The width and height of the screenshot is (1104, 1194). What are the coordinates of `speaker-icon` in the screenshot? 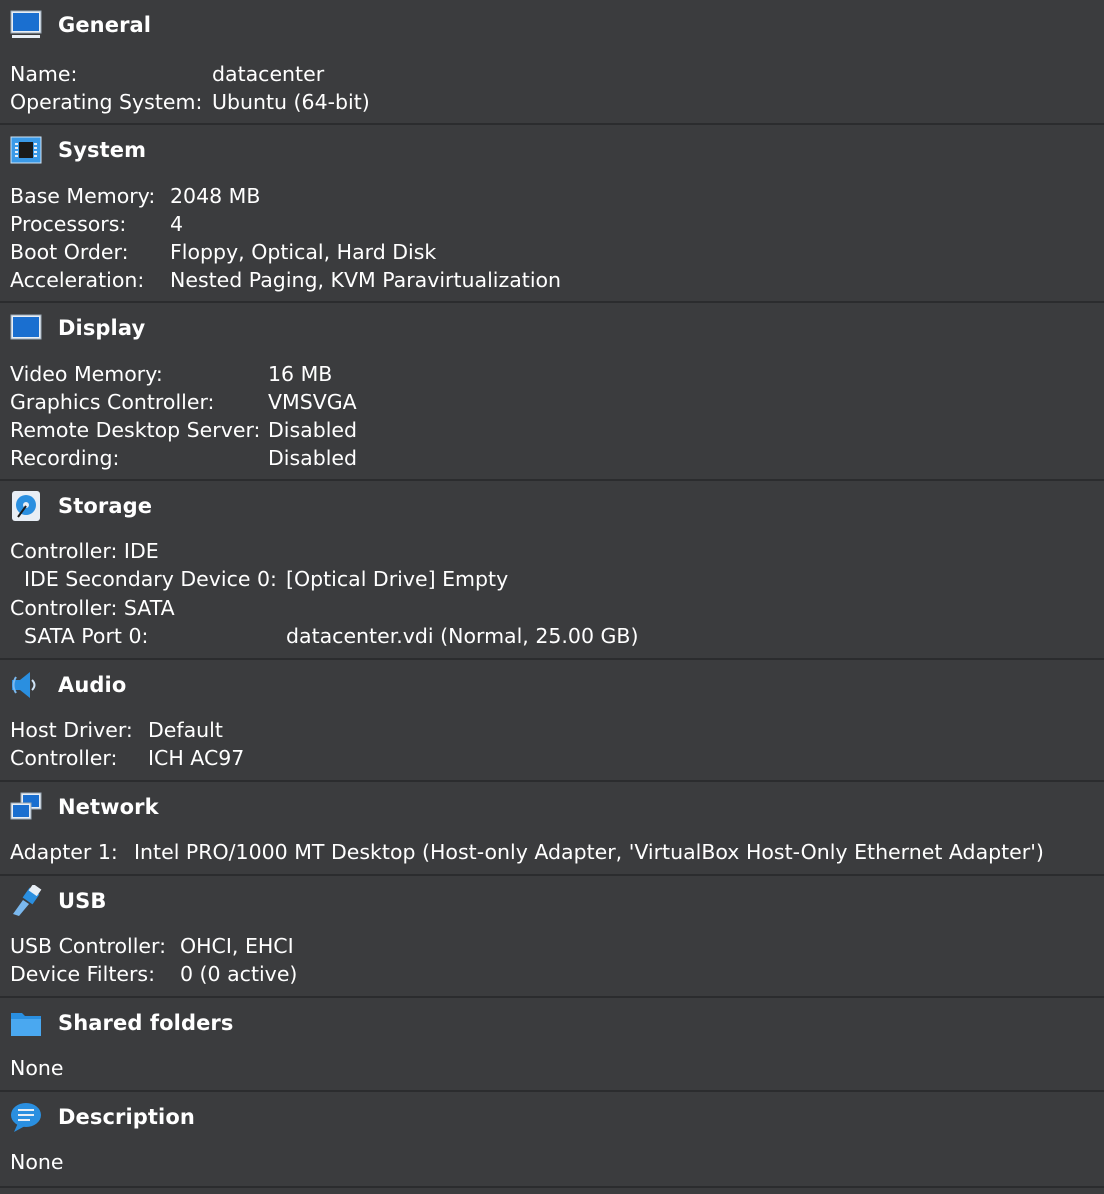 It's located at (26, 685).